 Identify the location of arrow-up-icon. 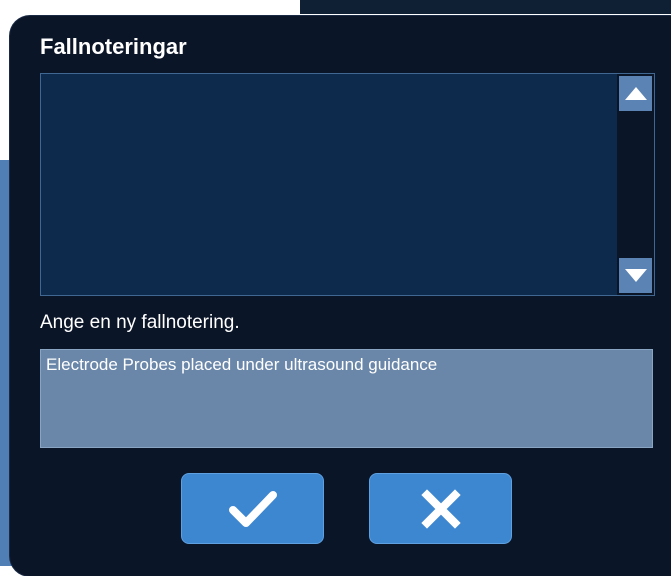
(635, 93).